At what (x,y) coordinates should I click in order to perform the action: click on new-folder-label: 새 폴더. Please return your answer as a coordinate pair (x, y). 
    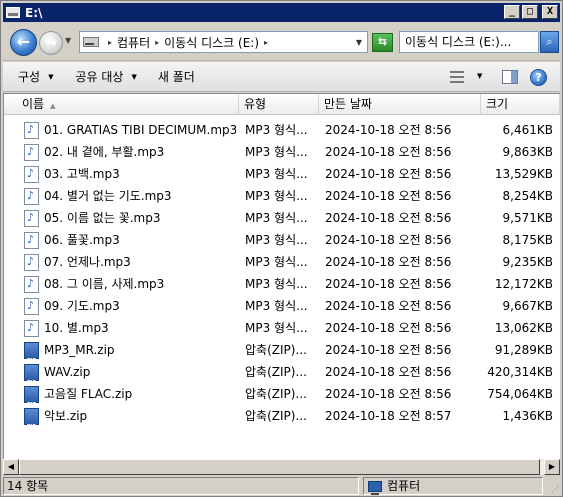
    Looking at the image, I should click on (176, 77).